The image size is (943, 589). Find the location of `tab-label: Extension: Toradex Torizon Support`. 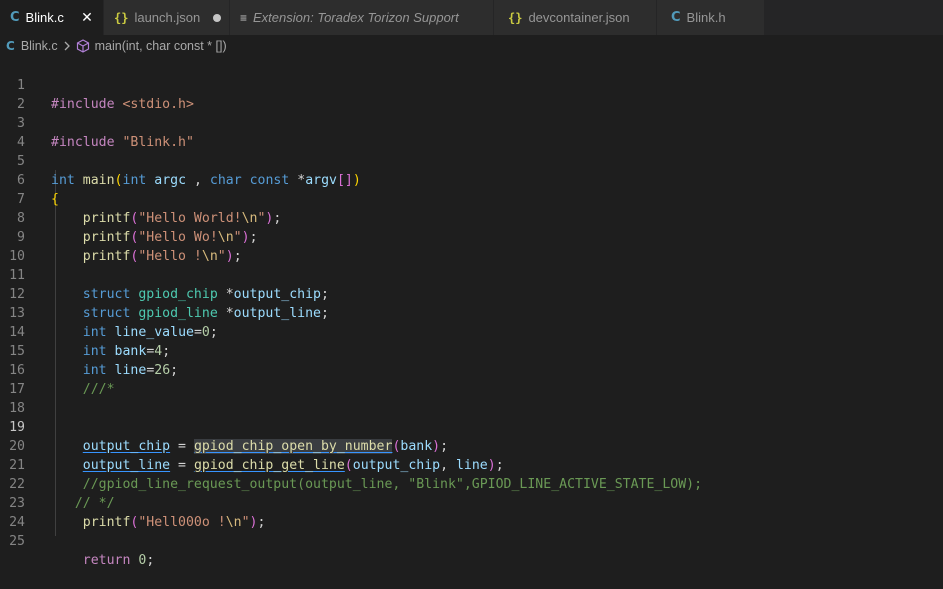

tab-label: Extension: Toradex Torizon Support is located at coordinates (356, 17).